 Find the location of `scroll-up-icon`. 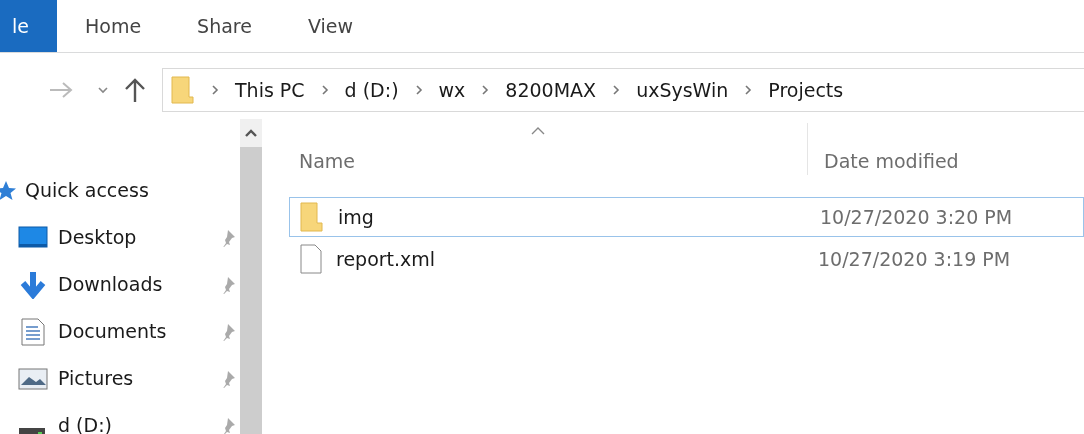

scroll-up-icon is located at coordinates (251, 133).